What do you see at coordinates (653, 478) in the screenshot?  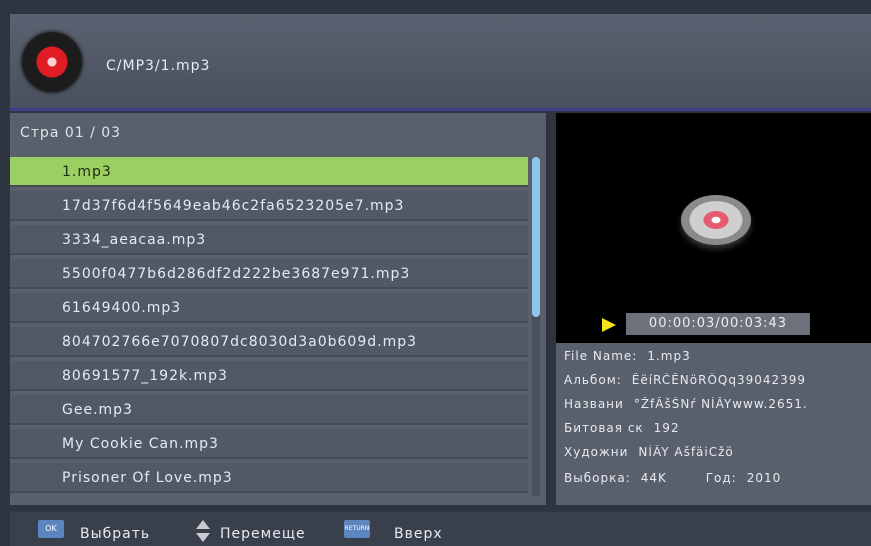 I see `sample-value: 44K` at bounding box center [653, 478].